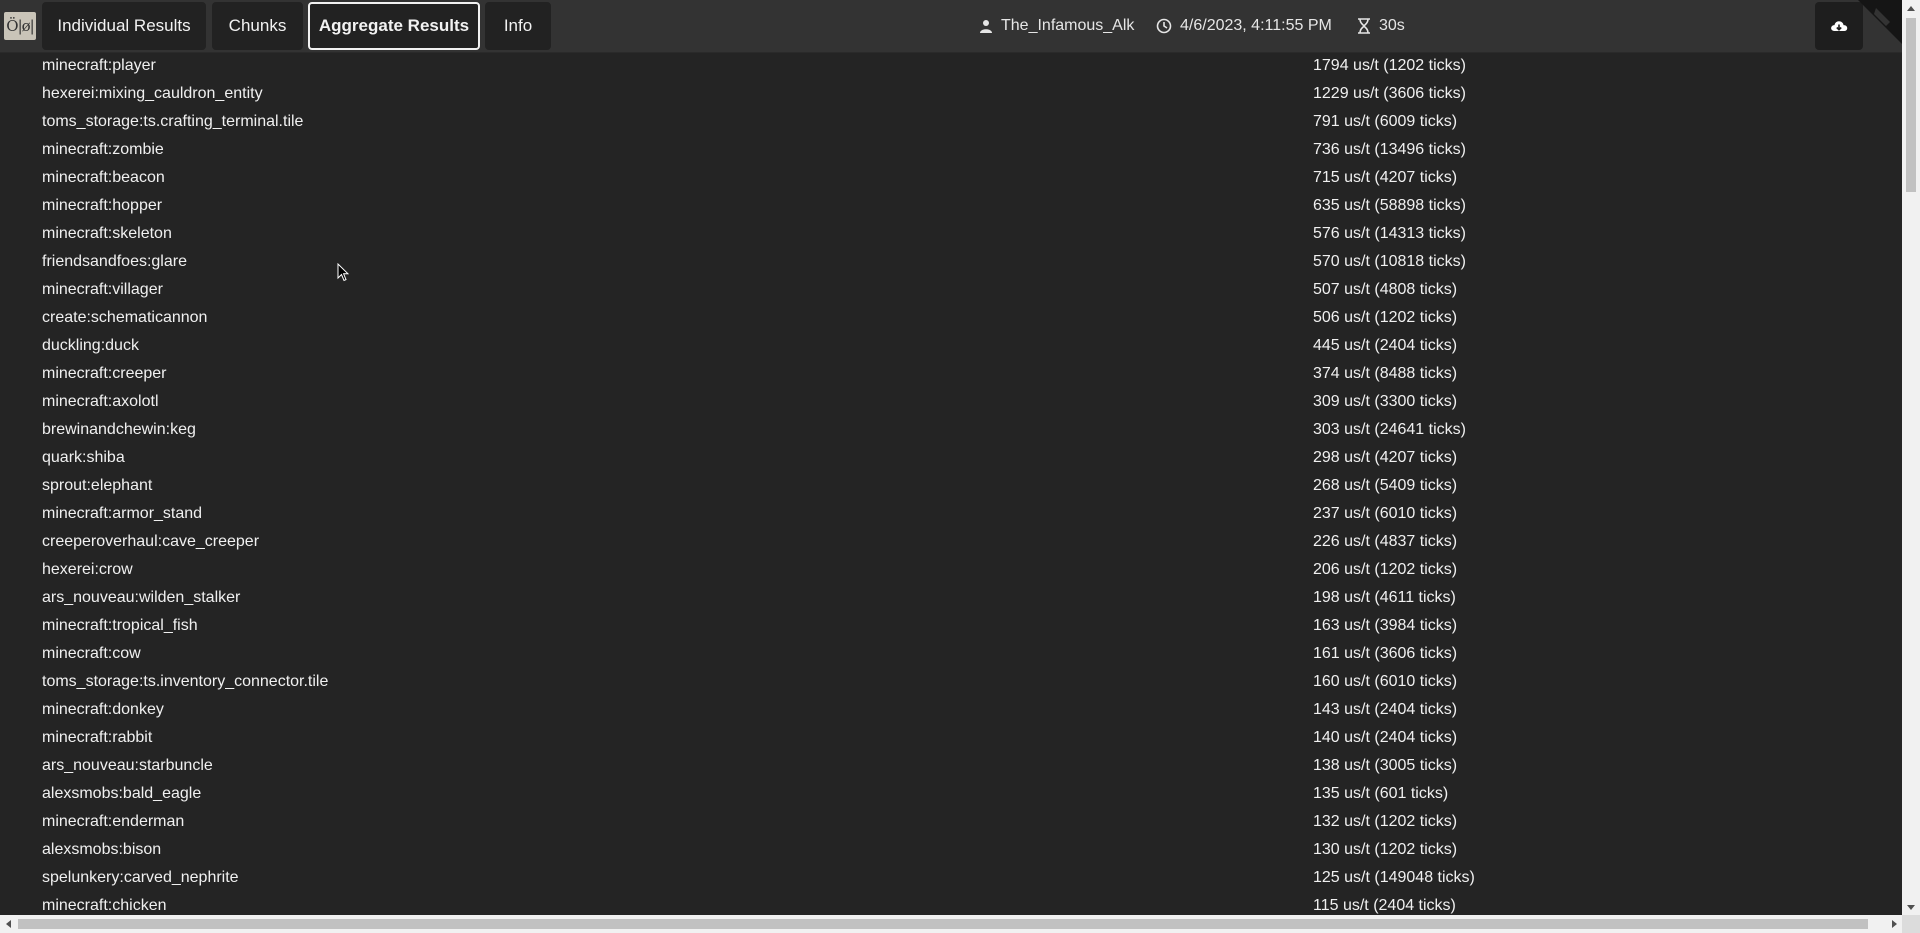  Describe the element at coordinates (1385, 289) in the screenshot. I see `result-value: 507 us/t (4808 ticks)` at that location.